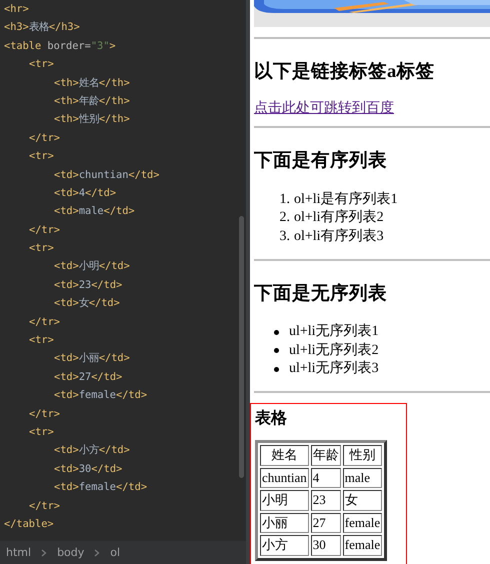 This screenshot has width=490, height=564. What do you see at coordinates (325, 478) in the screenshot?
I see `table-cell: 4` at bounding box center [325, 478].